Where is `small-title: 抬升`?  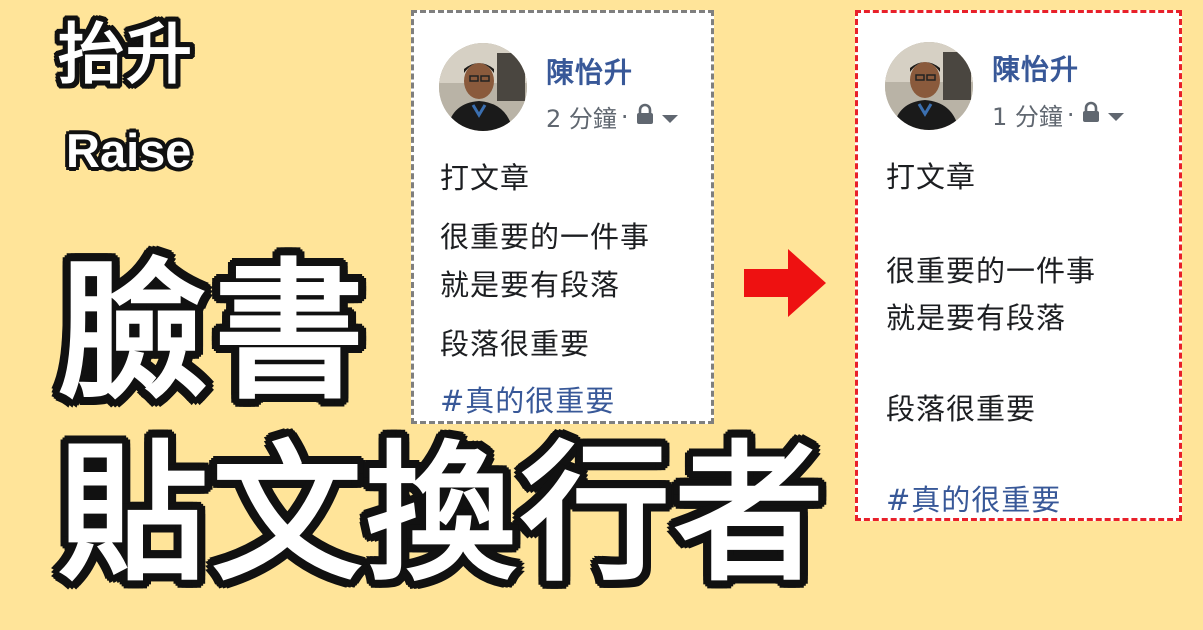
small-title: 抬升 is located at coordinates (126, 54).